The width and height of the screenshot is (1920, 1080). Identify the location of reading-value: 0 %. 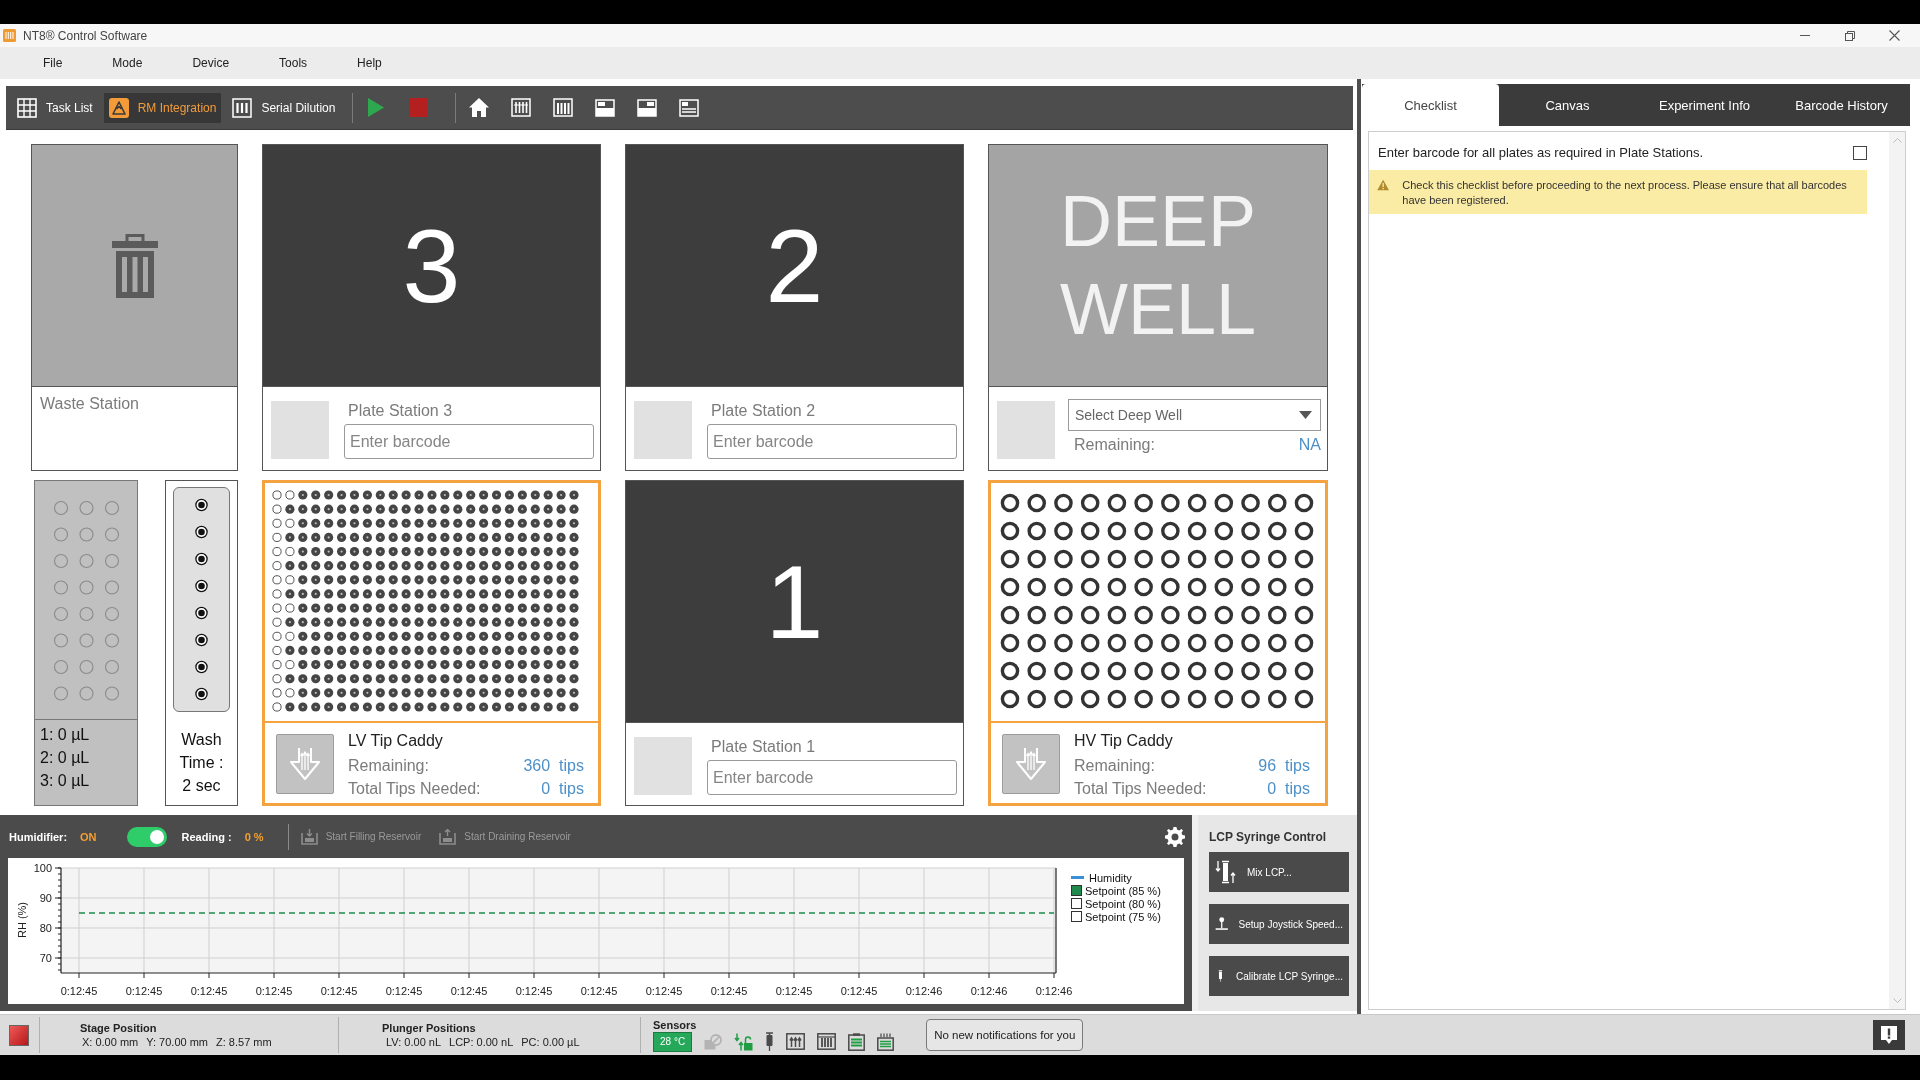
(254, 836).